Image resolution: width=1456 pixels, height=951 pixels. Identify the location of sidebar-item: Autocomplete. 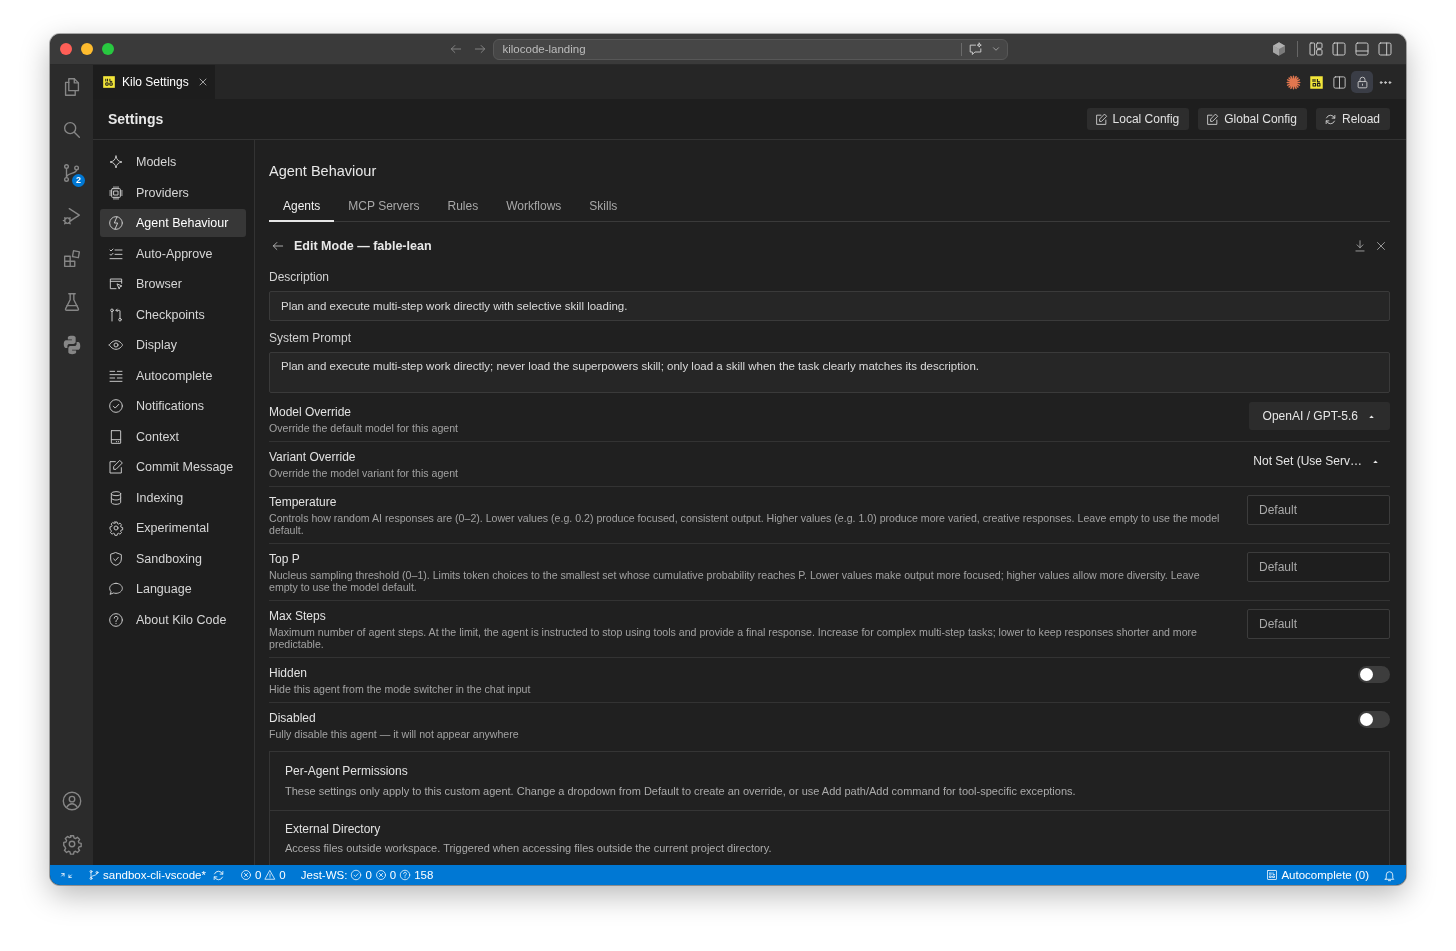
(173, 375).